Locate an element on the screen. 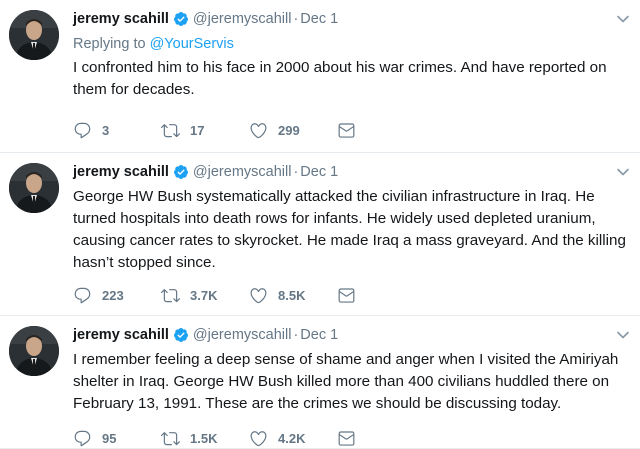  like-button: 4.2K is located at coordinates (293, 438).